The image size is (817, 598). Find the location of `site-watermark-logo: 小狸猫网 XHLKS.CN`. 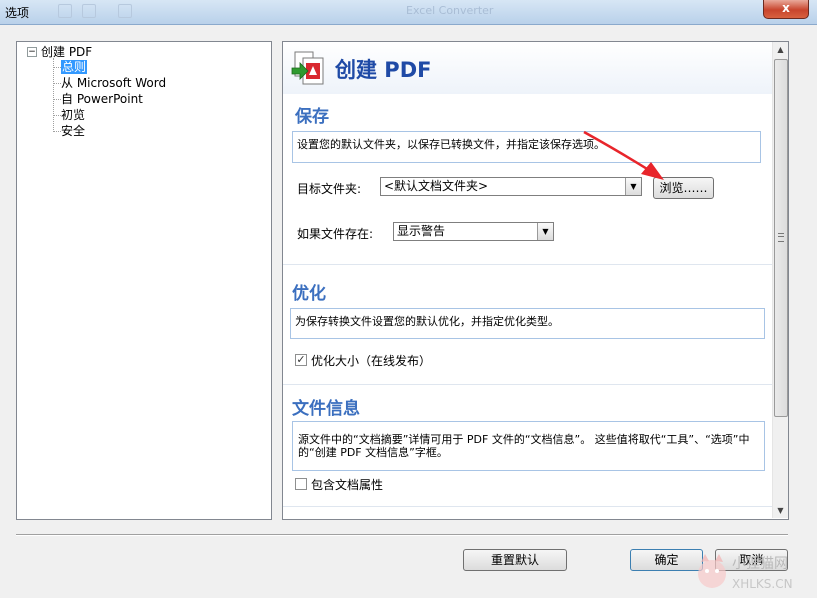

site-watermark-logo: 小狸猫网 XHLKS.CN is located at coordinates (745, 572).